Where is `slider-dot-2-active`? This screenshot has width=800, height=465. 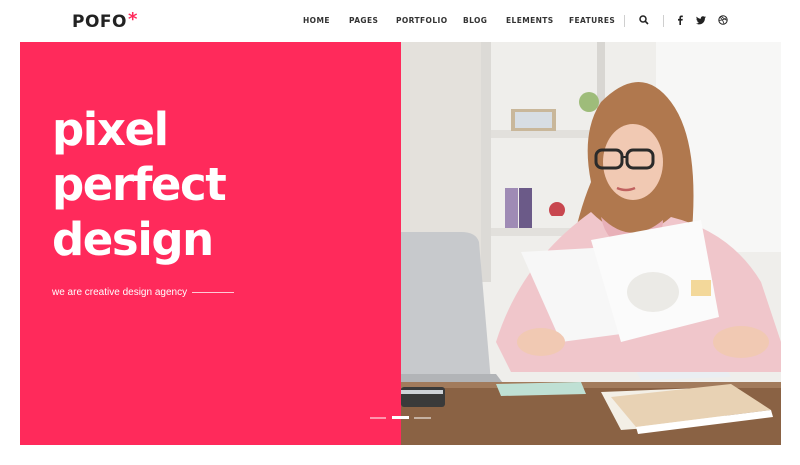
slider-dot-2-active is located at coordinates (400, 417).